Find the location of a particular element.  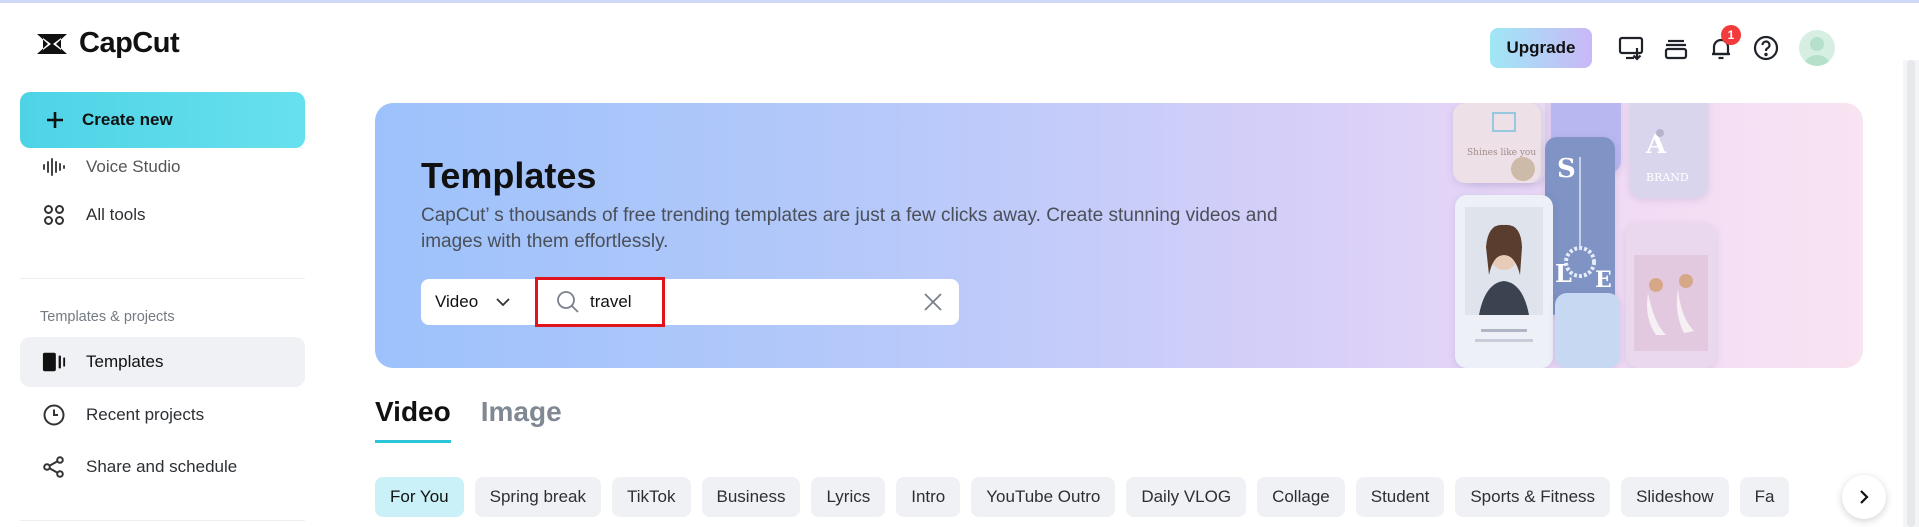

search-bar: Video is located at coordinates (690, 302).